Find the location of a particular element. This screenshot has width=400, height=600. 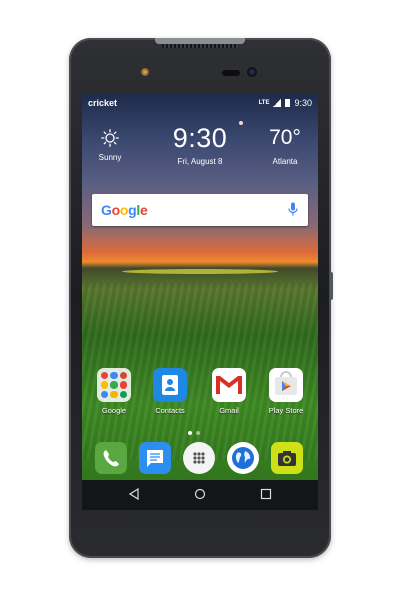

front-flash is located at coordinates (145, 72).